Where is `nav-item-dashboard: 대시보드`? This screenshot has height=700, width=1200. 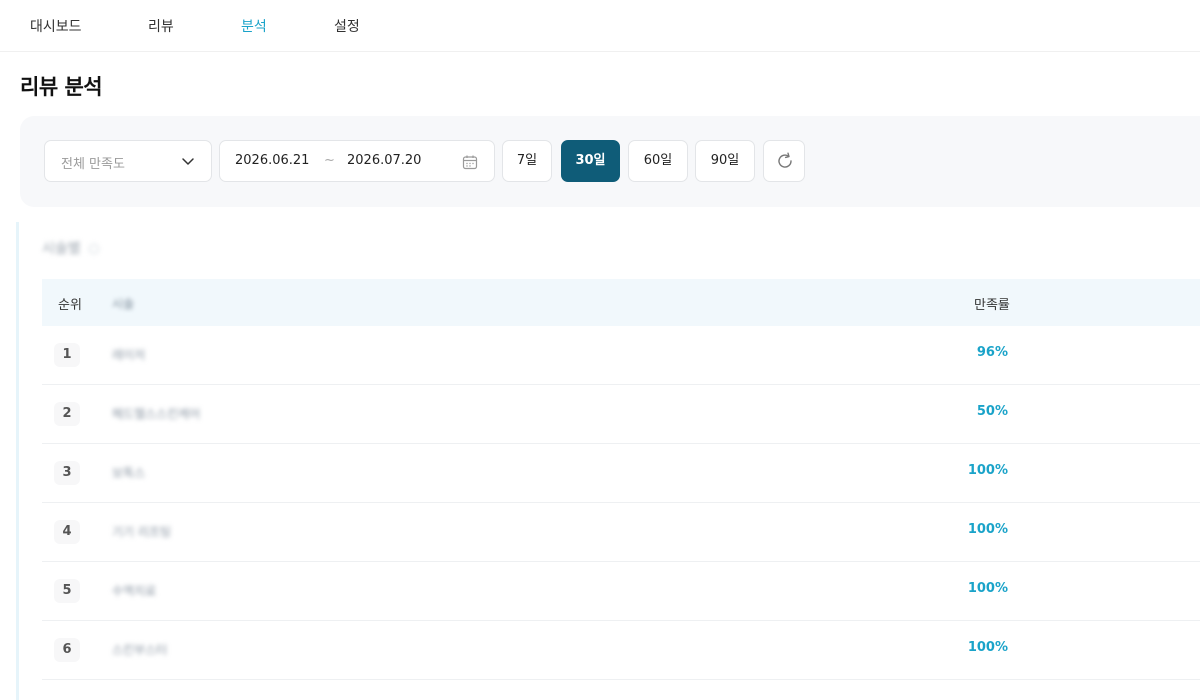
nav-item-dashboard: 대시보드 is located at coordinates (56, 26).